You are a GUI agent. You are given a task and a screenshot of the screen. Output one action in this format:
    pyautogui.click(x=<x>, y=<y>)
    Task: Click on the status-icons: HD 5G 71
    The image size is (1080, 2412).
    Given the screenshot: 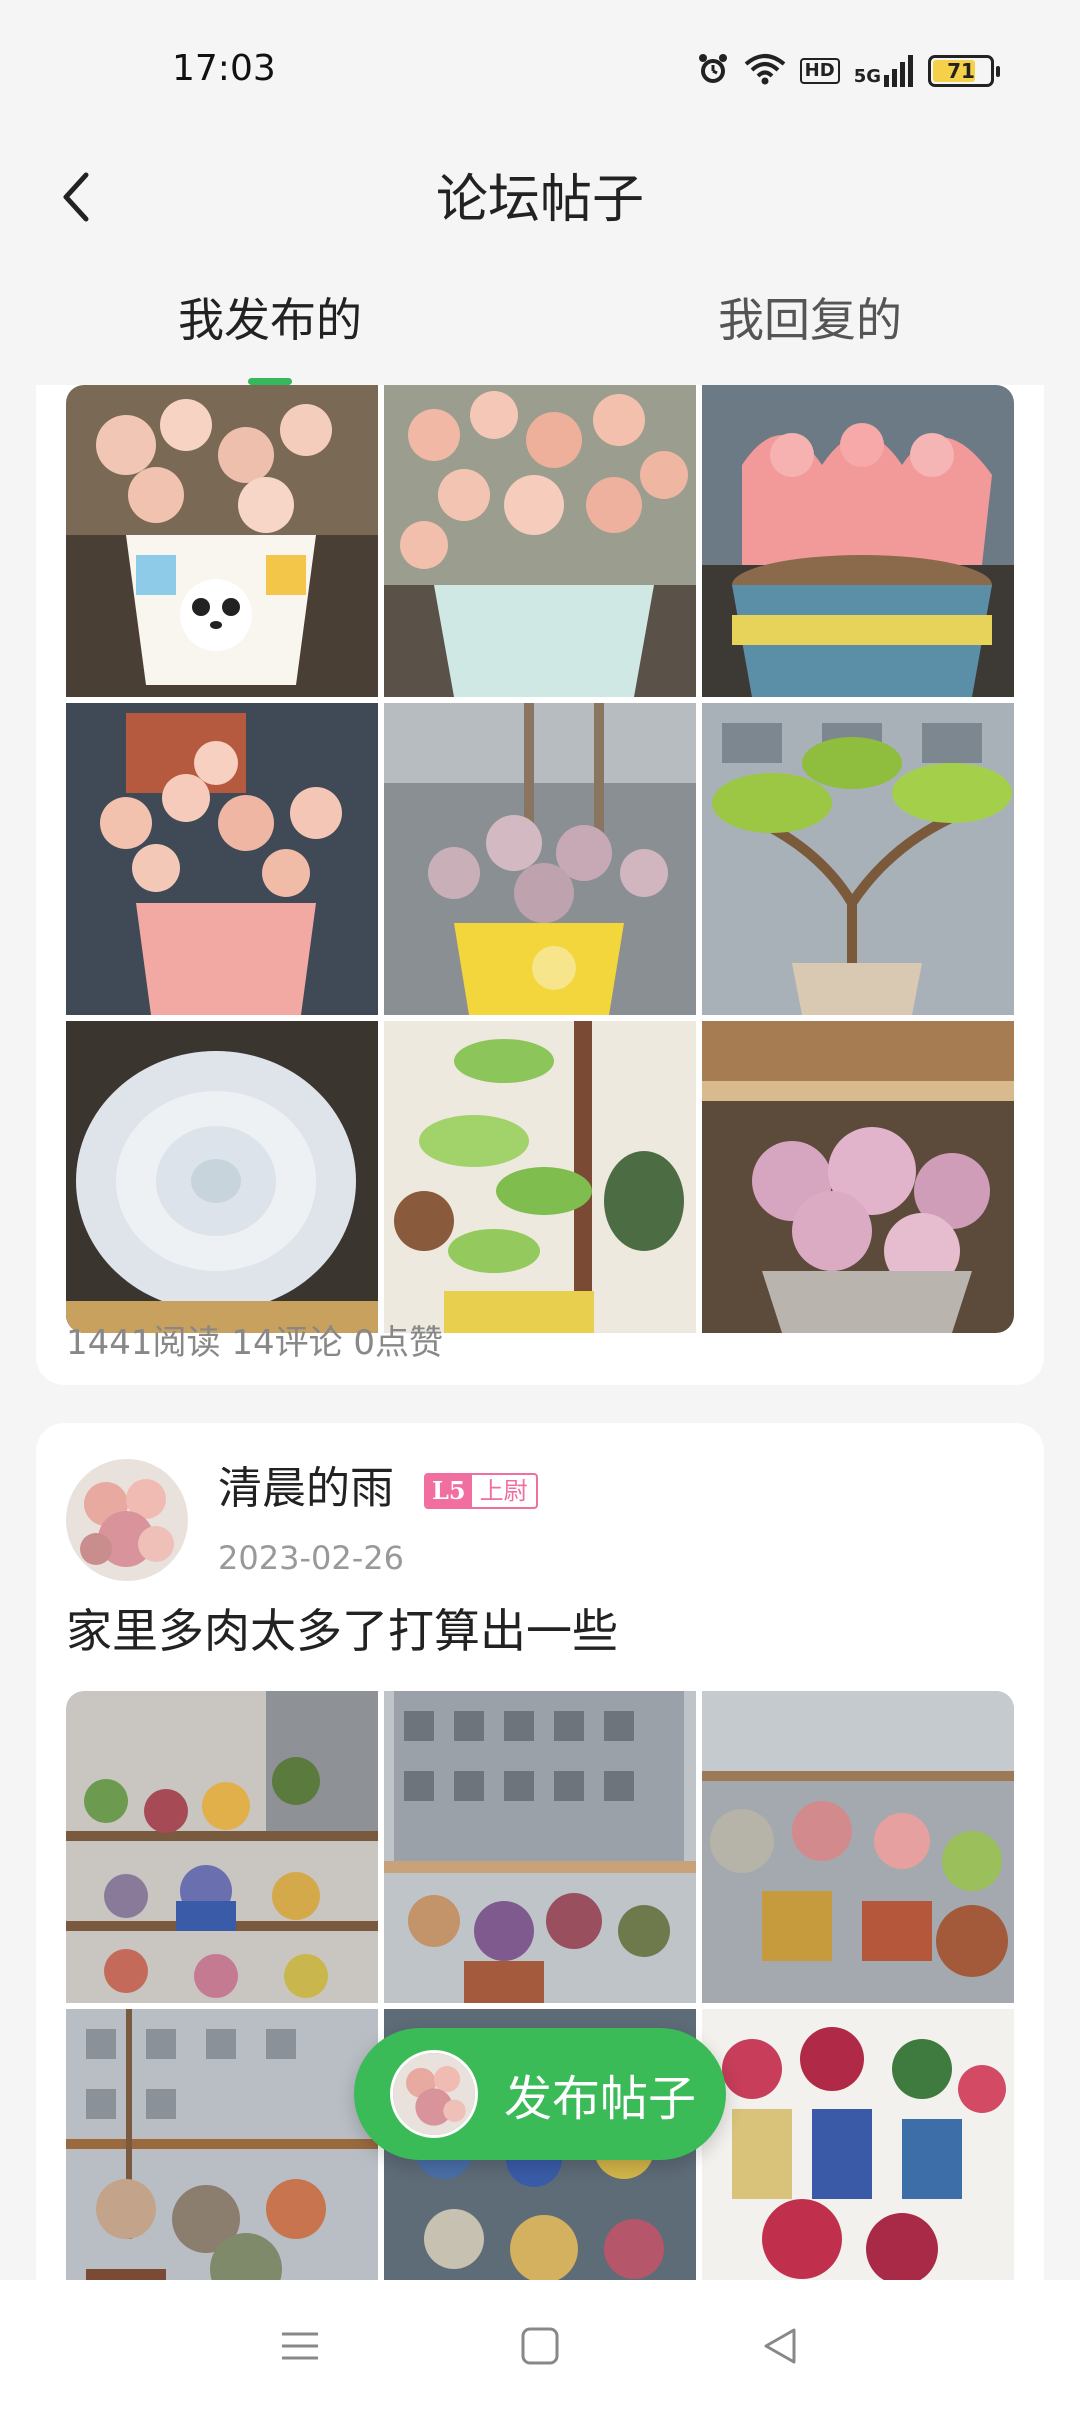 What is the action you would take?
    pyautogui.click(x=848, y=71)
    